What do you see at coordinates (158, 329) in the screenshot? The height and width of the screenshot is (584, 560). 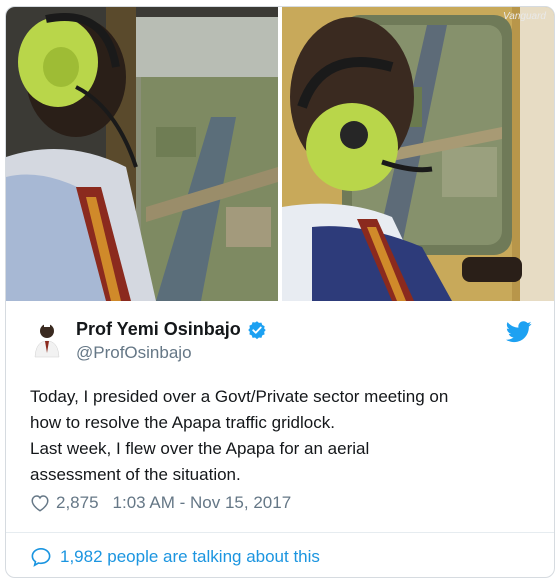 I see `display-name: Prof Yemi Osinbajo` at bounding box center [158, 329].